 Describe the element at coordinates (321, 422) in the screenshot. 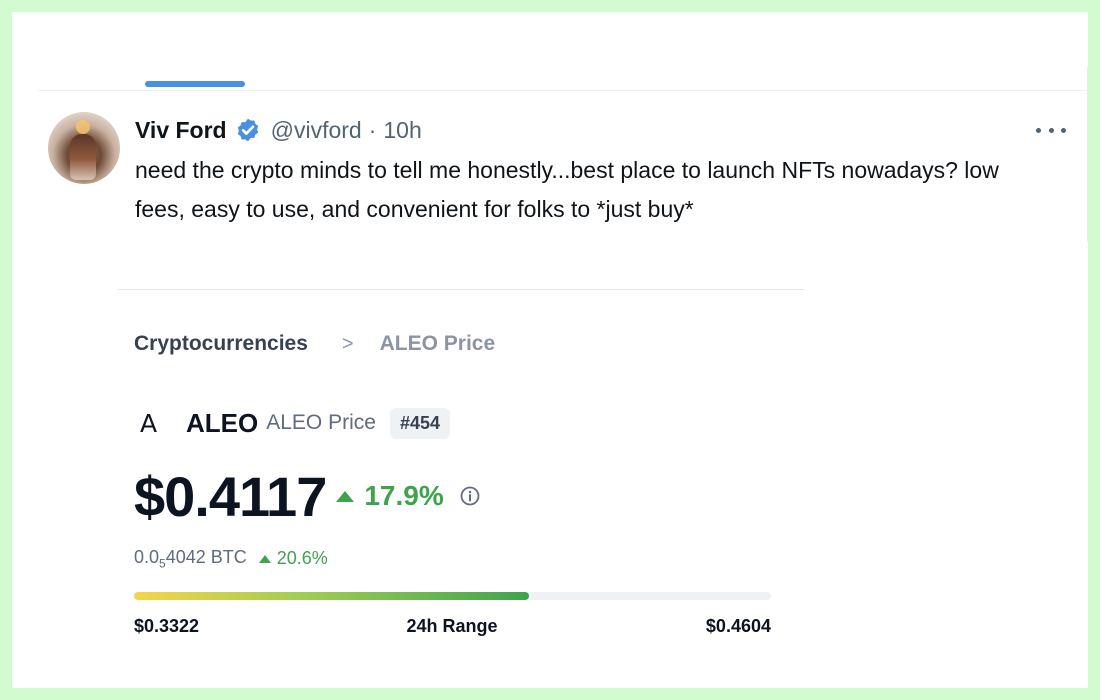

I see `coin-subtitle: ALEO Price` at that location.